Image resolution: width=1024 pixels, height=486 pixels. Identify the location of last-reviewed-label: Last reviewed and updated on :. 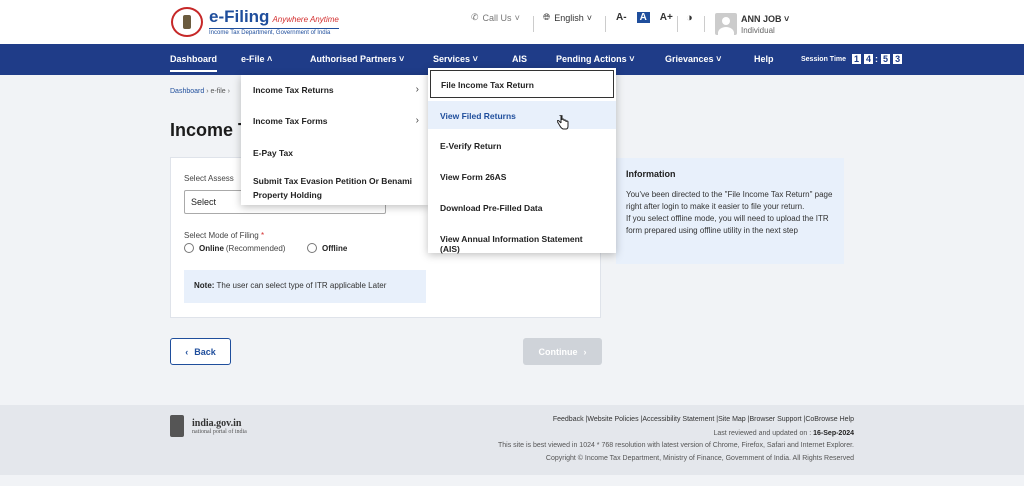
(762, 433).